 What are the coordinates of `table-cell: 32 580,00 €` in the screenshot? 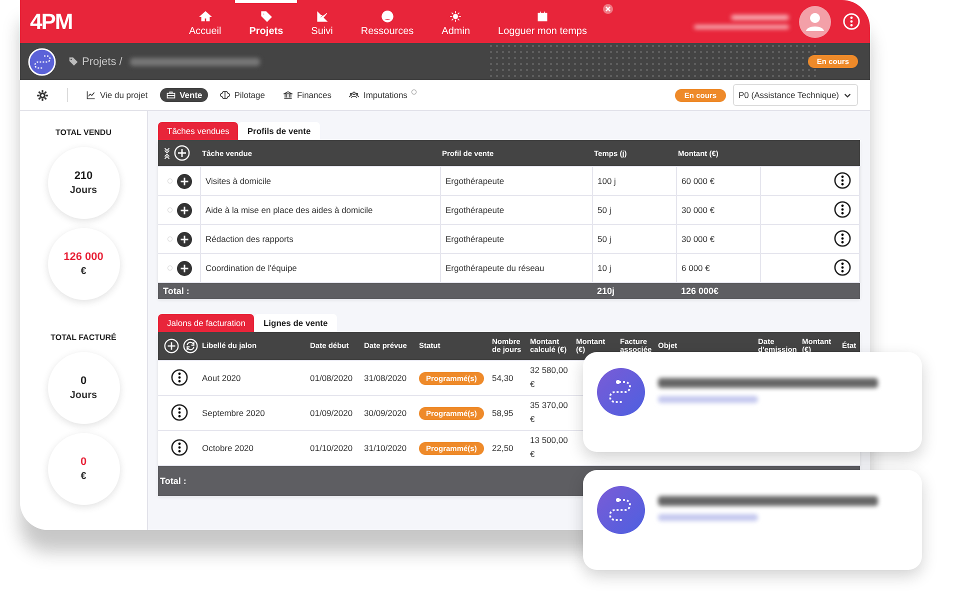 It's located at (551, 378).